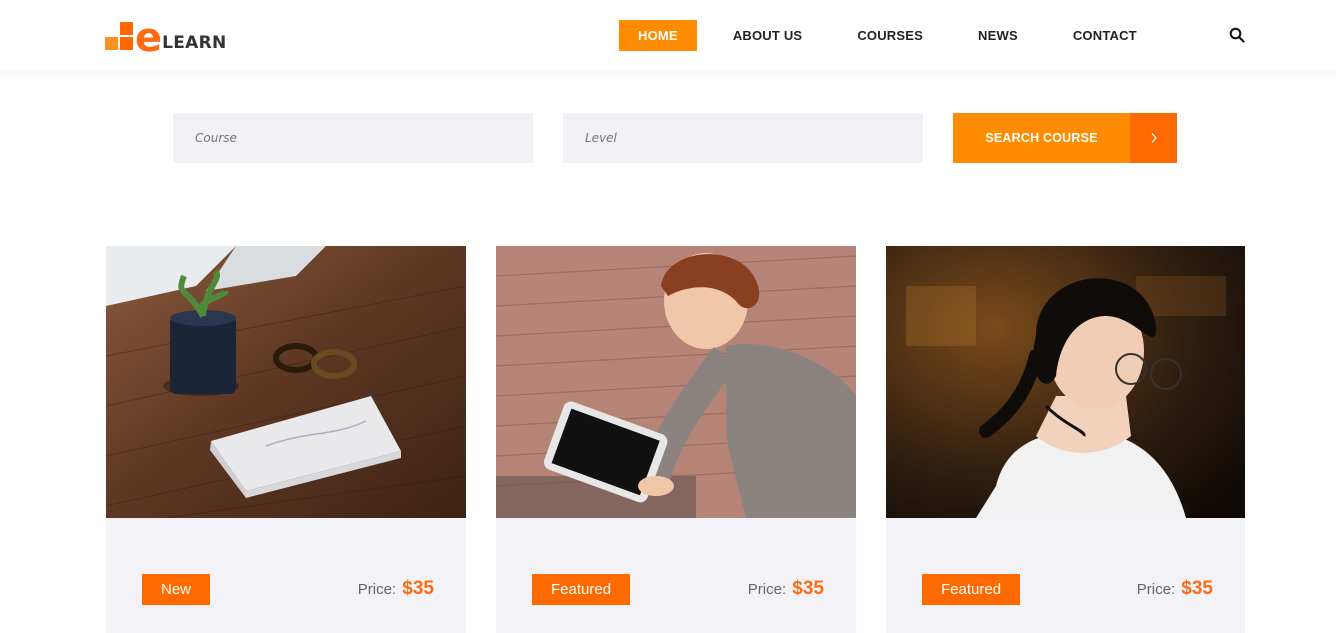  I want to click on level-field-wrapper, so click(743, 138).